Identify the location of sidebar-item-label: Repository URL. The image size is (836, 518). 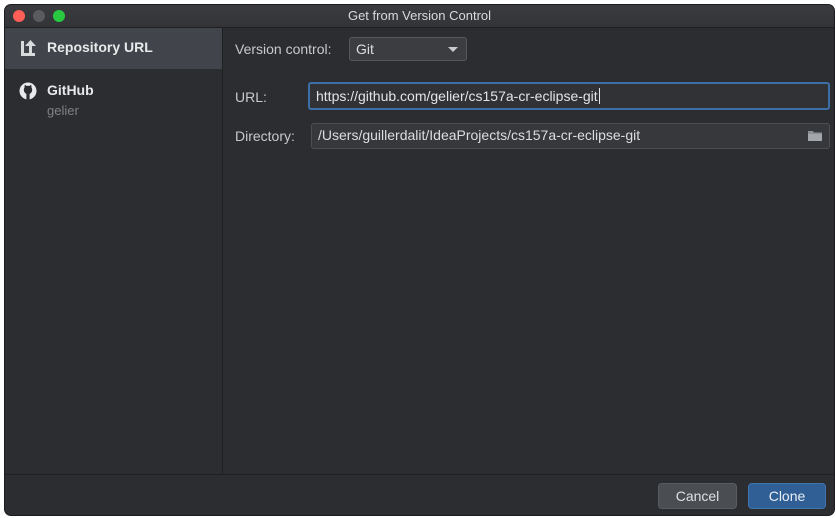
(100, 47).